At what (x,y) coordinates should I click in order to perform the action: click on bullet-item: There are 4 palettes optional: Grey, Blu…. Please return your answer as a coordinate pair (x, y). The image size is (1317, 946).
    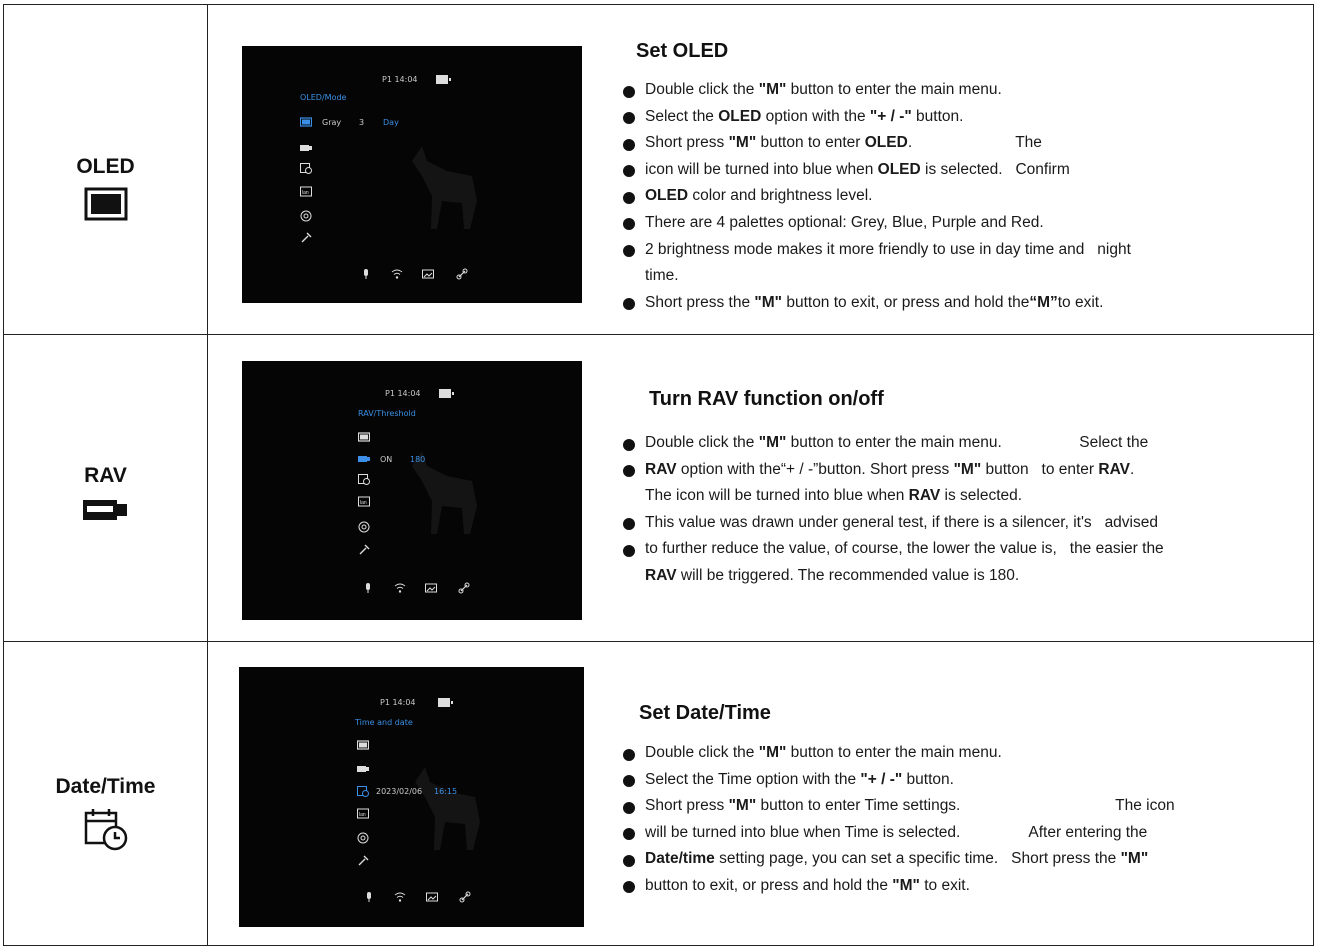
    Looking at the image, I should click on (875, 223).